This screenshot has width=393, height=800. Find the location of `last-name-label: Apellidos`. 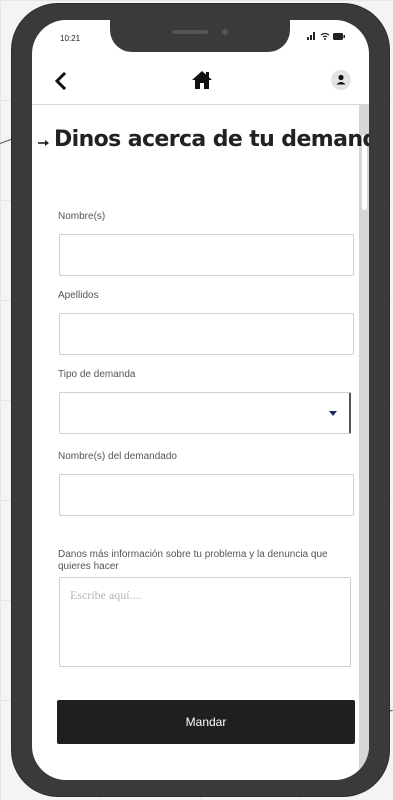

last-name-label: Apellidos is located at coordinates (78, 295).